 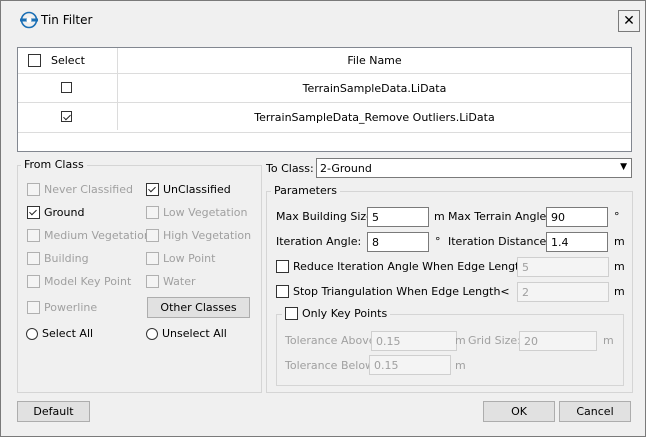 What do you see at coordinates (290, 168) in the screenshot?
I see `to-class-label: To Class:` at bounding box center [290, 168].